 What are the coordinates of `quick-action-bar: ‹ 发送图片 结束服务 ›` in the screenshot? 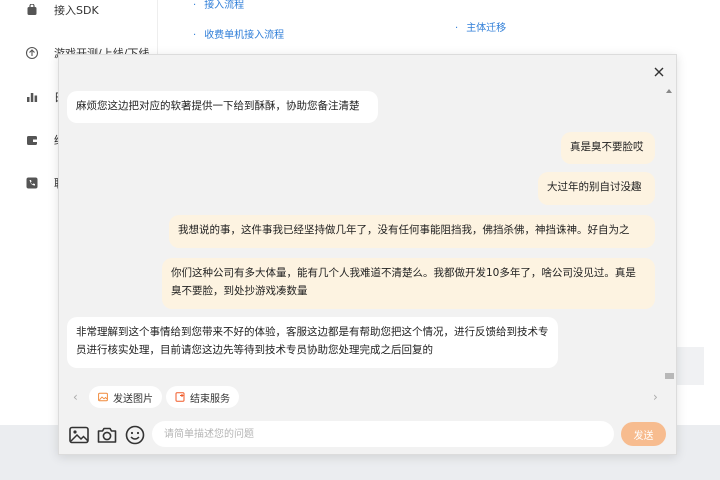 It's located at (367, 397).